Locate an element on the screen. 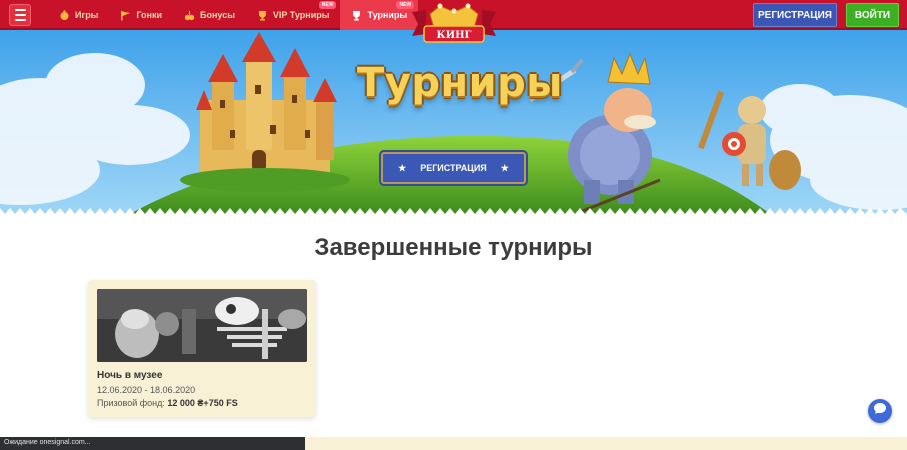 This screenshot has height=450, width=907. chat-icon is located at coordinates (880, 411).